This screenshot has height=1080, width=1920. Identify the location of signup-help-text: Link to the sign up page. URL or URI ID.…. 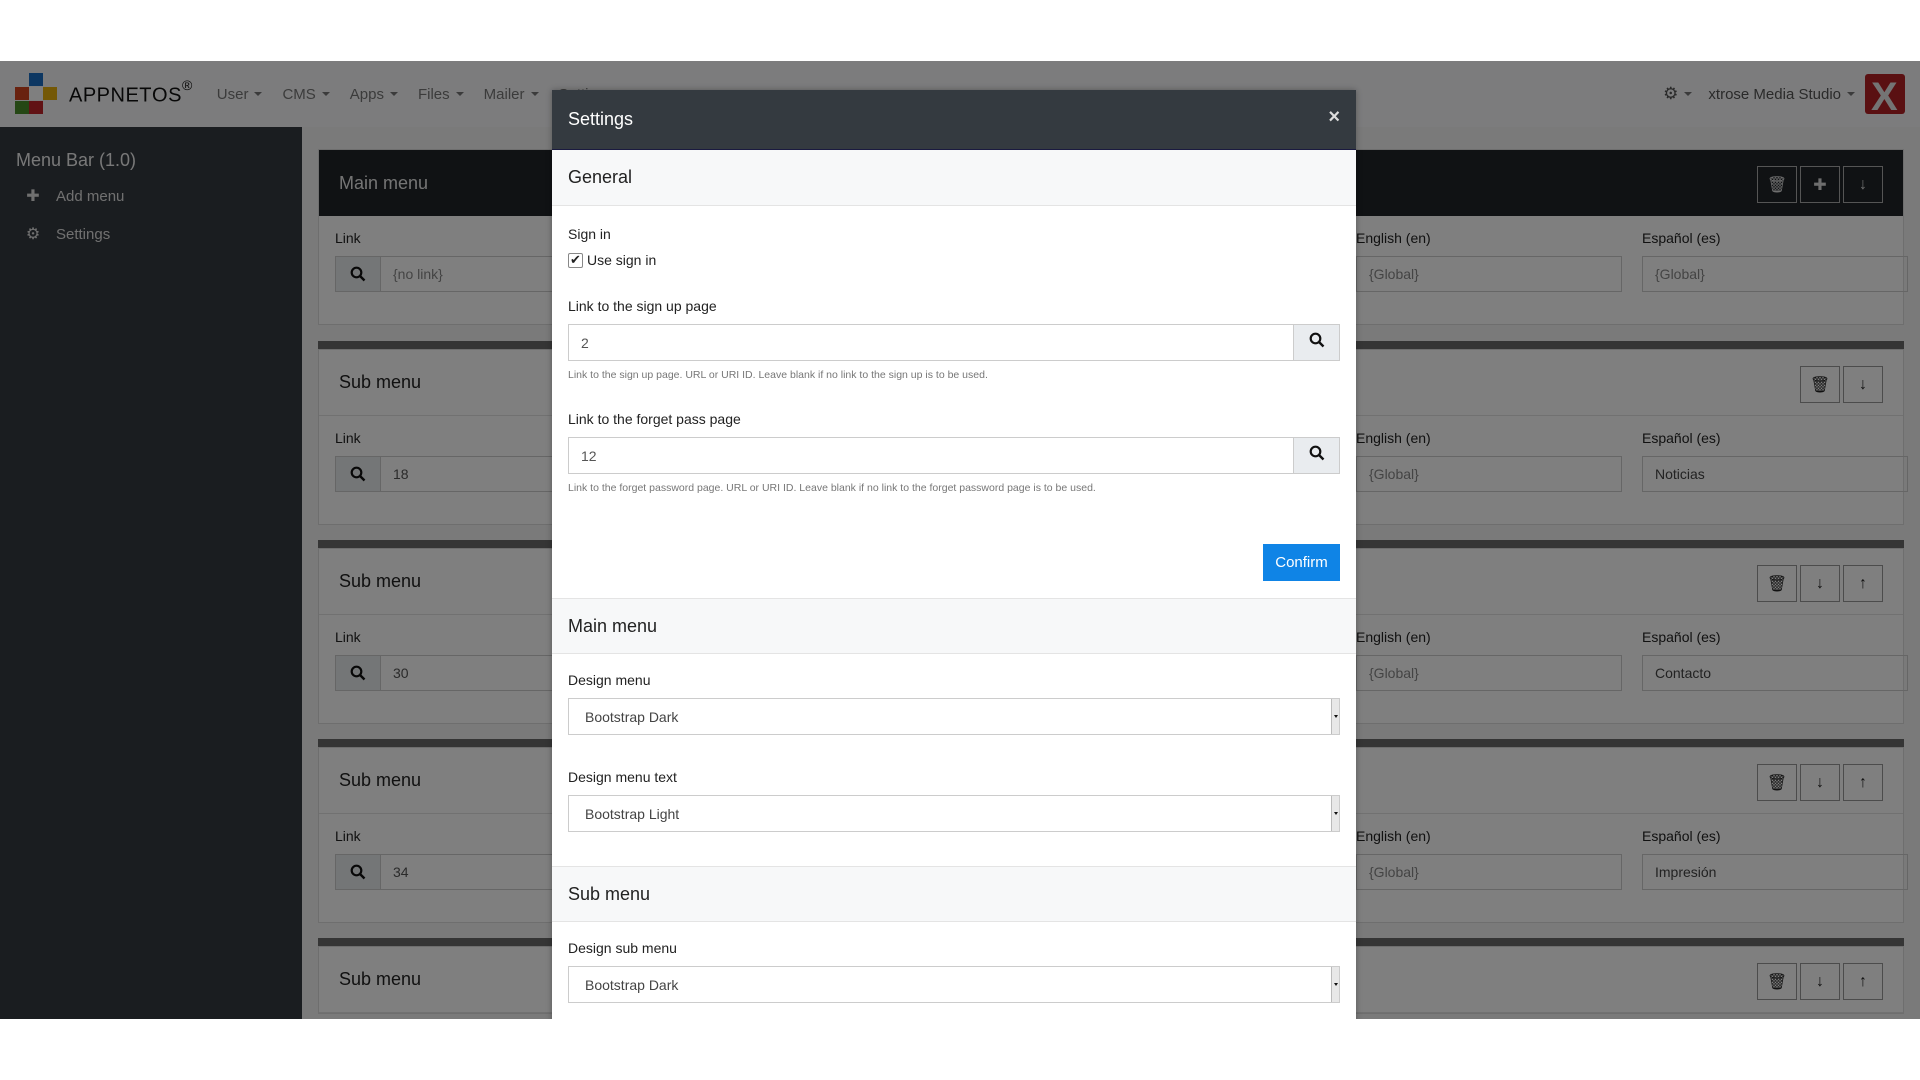
(778, 375).